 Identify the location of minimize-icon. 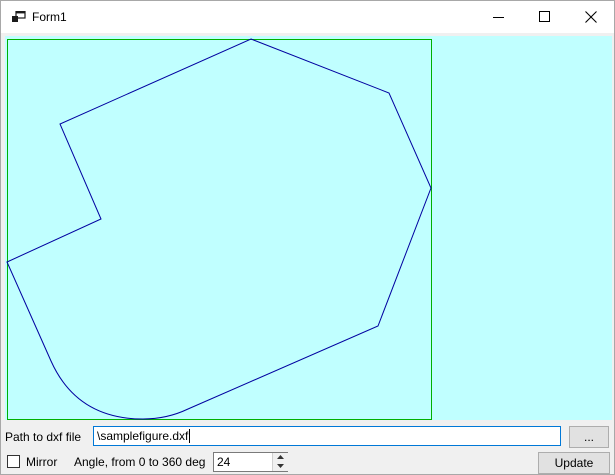
(498, 17).